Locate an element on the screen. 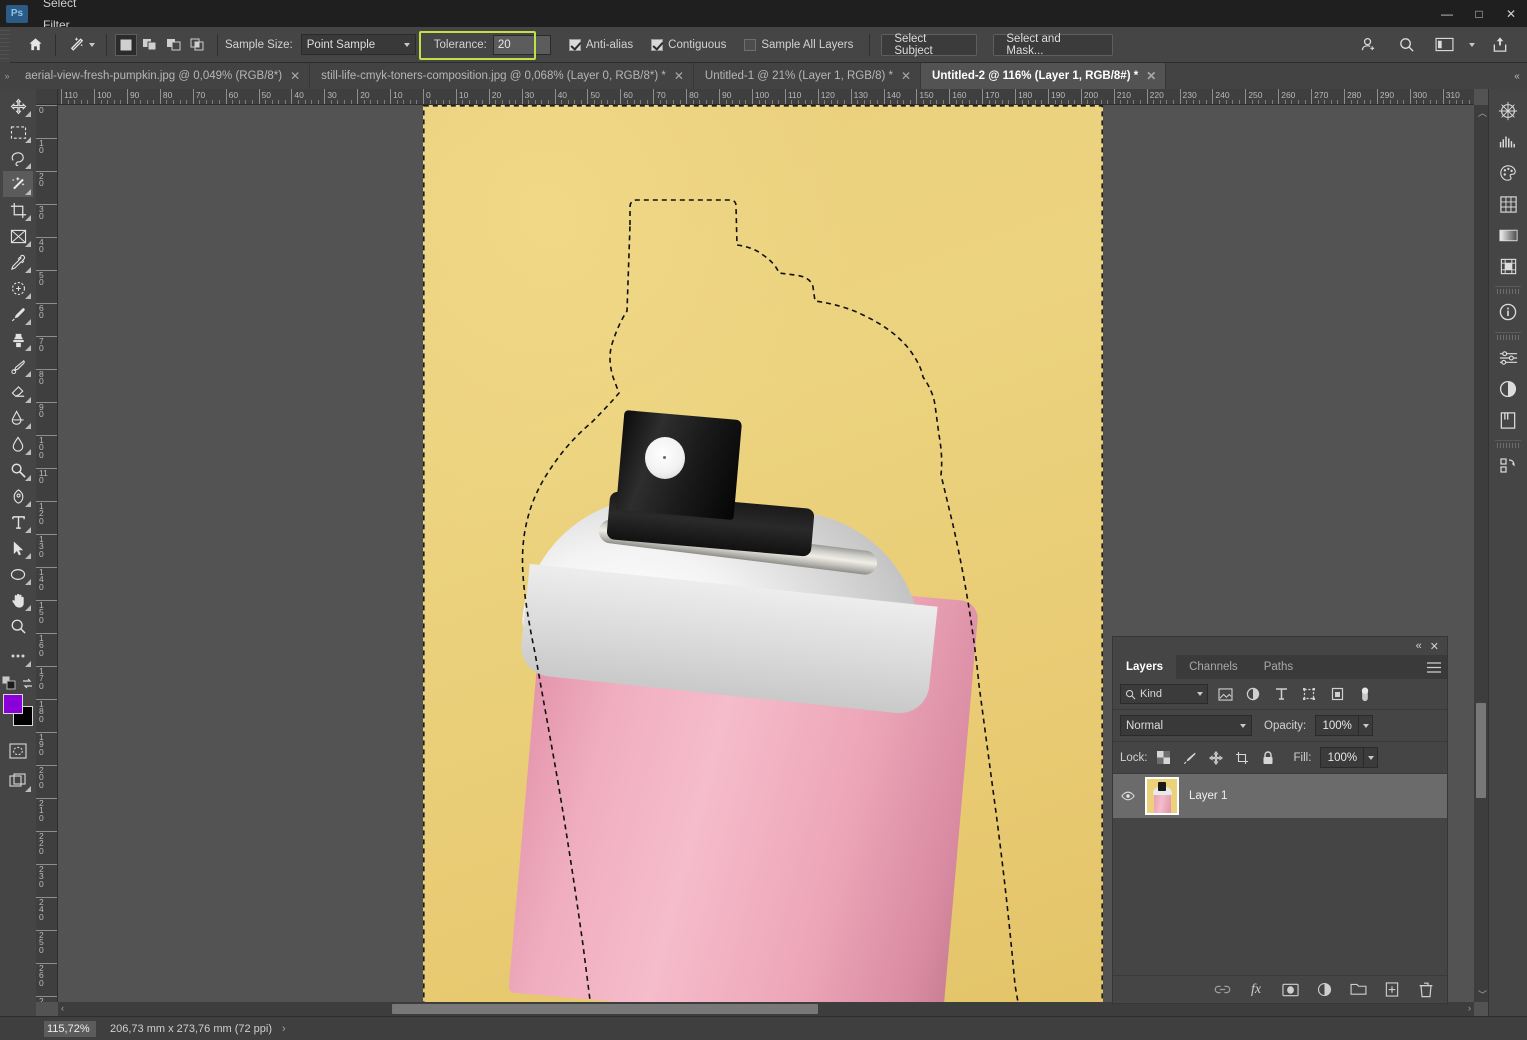 Image resolution: width=1527 pixels, height=1040 pixels. chevron-left-icon: ‹ is located at coordinates (62, 1008).